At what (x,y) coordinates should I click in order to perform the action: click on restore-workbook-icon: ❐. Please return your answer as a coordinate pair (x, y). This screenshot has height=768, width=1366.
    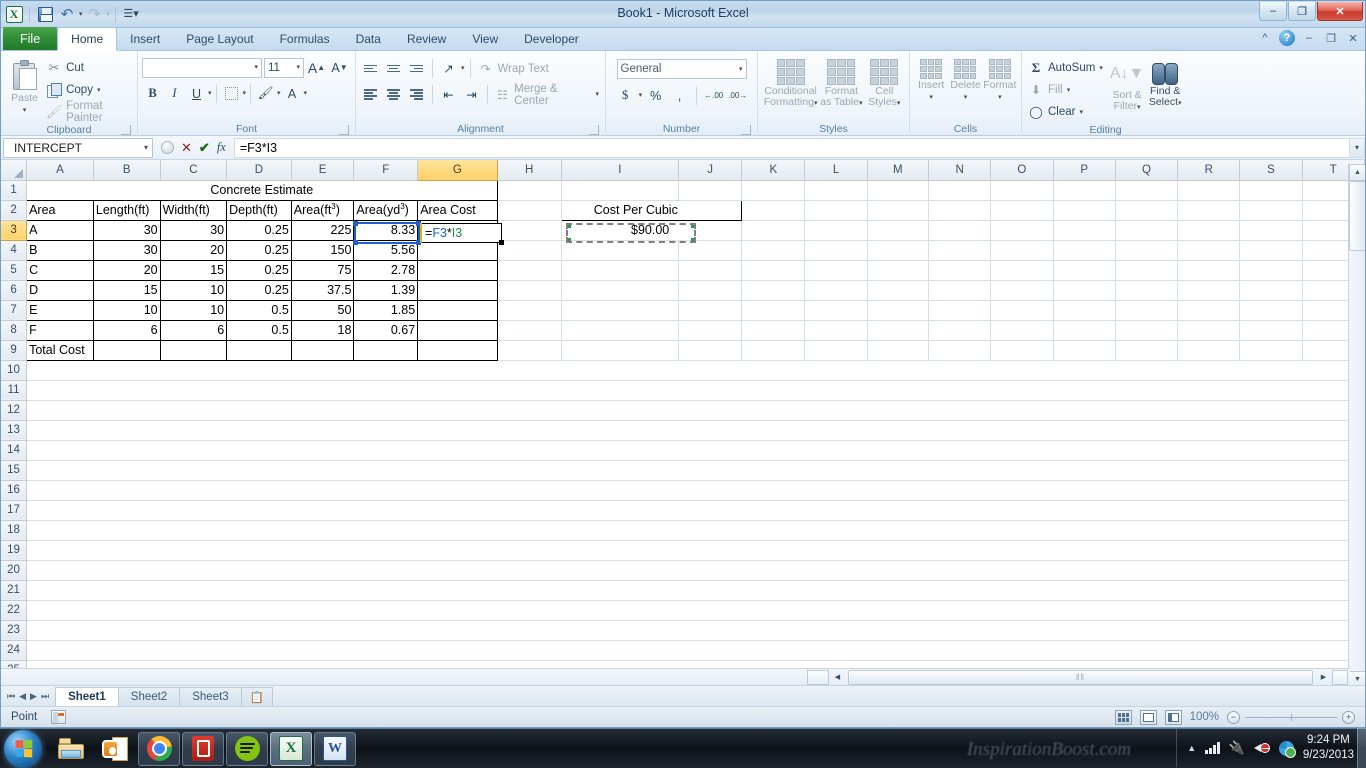
    Looking at the image, I should click on (1331, 38).